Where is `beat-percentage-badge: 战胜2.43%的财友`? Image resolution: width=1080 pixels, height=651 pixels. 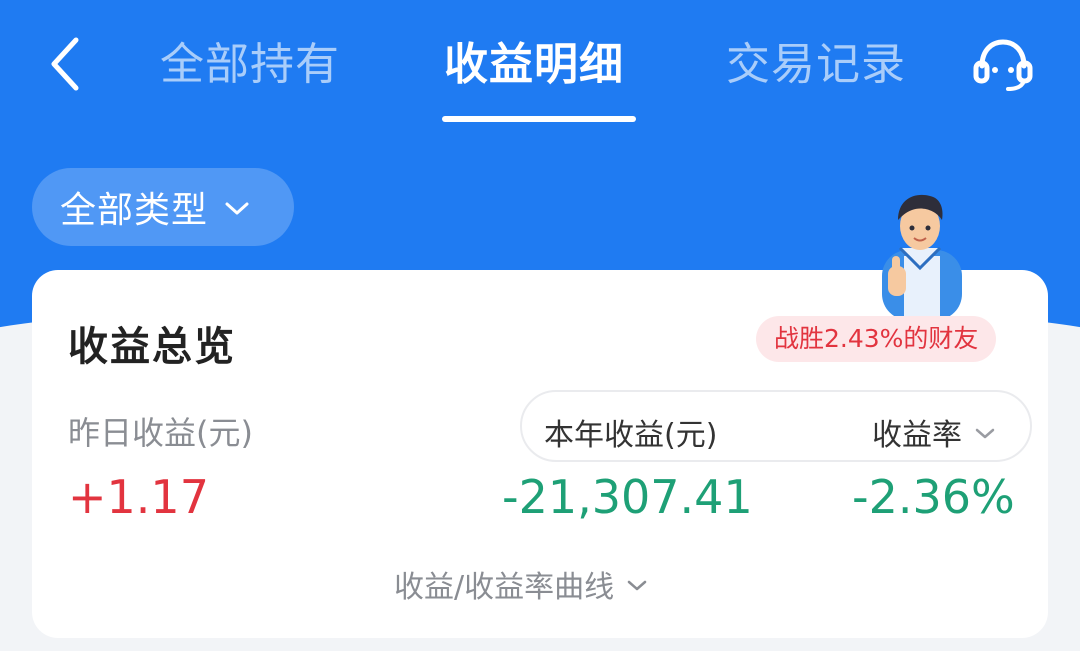 beat-percentage-badge: 战胜2.43%的财友 is located at coordinates (876, 339).